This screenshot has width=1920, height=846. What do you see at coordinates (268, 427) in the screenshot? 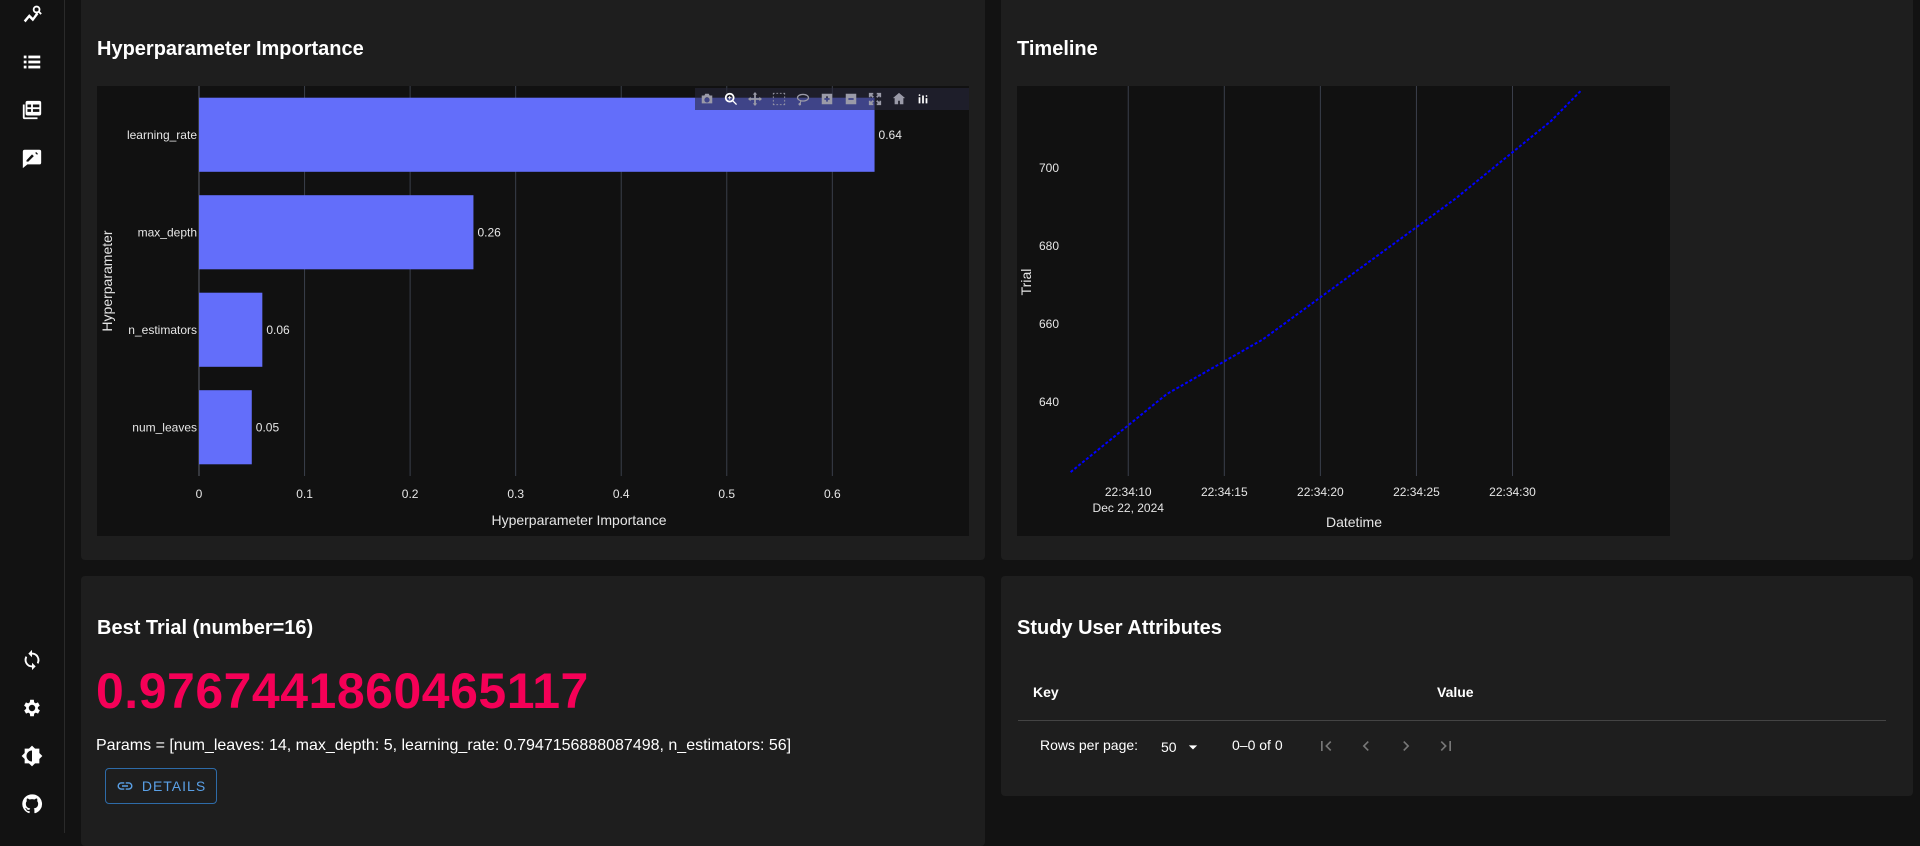
I see `bar-value-label: 0.05` at bounding box center [268, 427].